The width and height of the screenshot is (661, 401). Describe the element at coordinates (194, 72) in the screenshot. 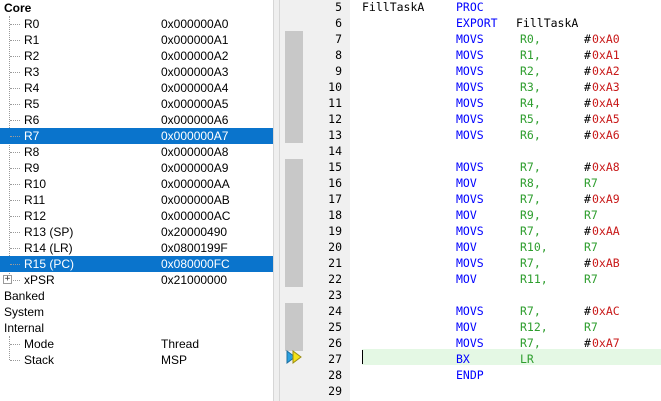

I see `register-value: 0x000000A3` at that location.